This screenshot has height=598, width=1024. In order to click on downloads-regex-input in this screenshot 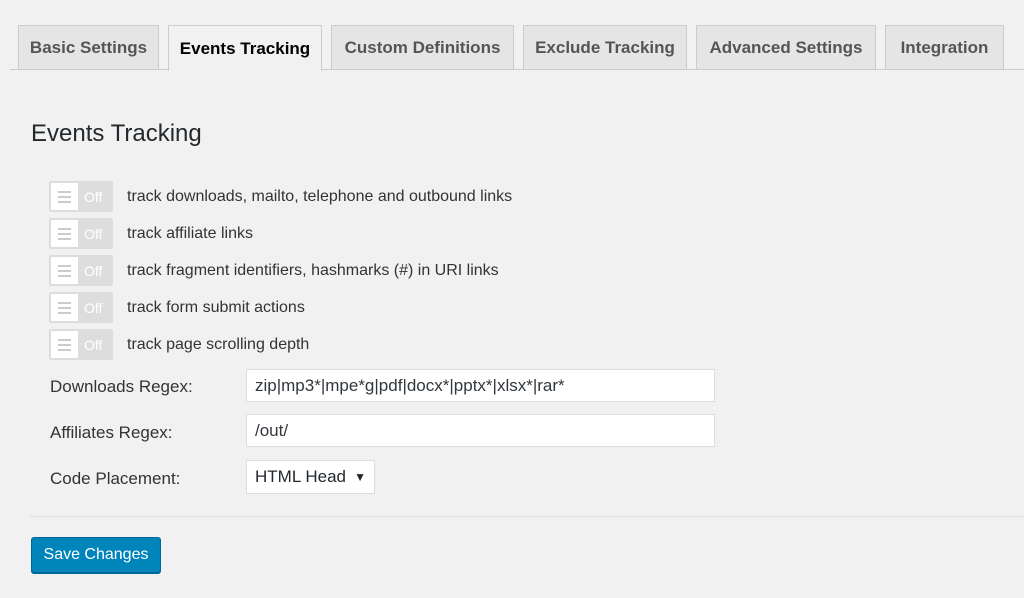, I will do `click(480, 385)`.